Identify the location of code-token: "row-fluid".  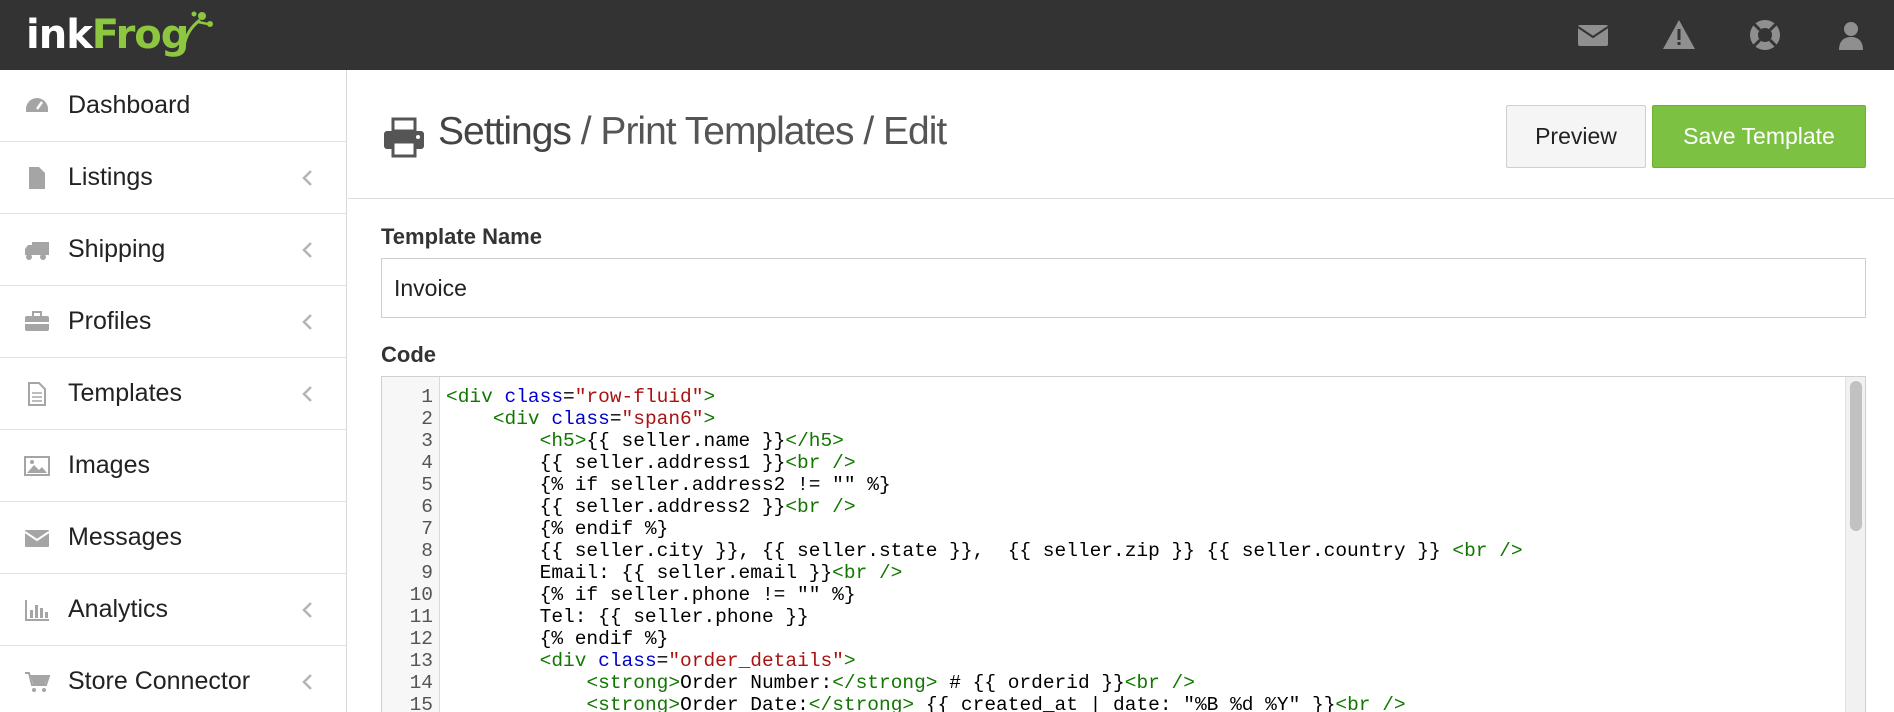
(639, 397).